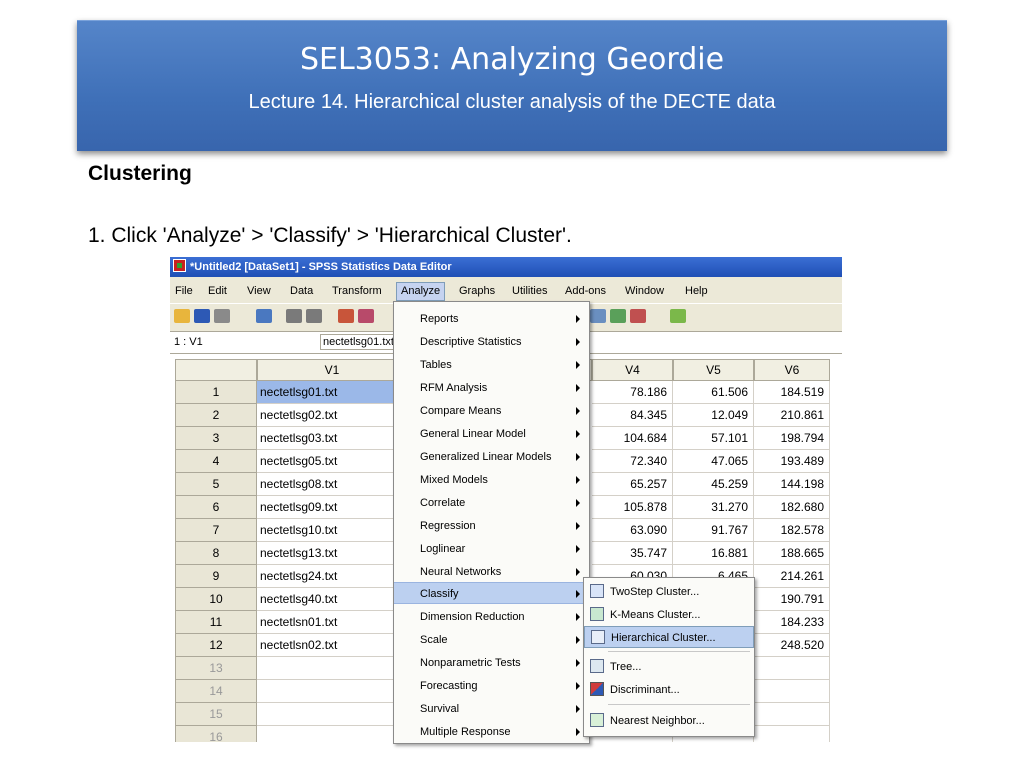 Image resolution: width=1024 pixels, height=768 pixels. Describe the element at coordinates (713, 530) in the screenshot. I see `cell-v5: 91.767` at that location.